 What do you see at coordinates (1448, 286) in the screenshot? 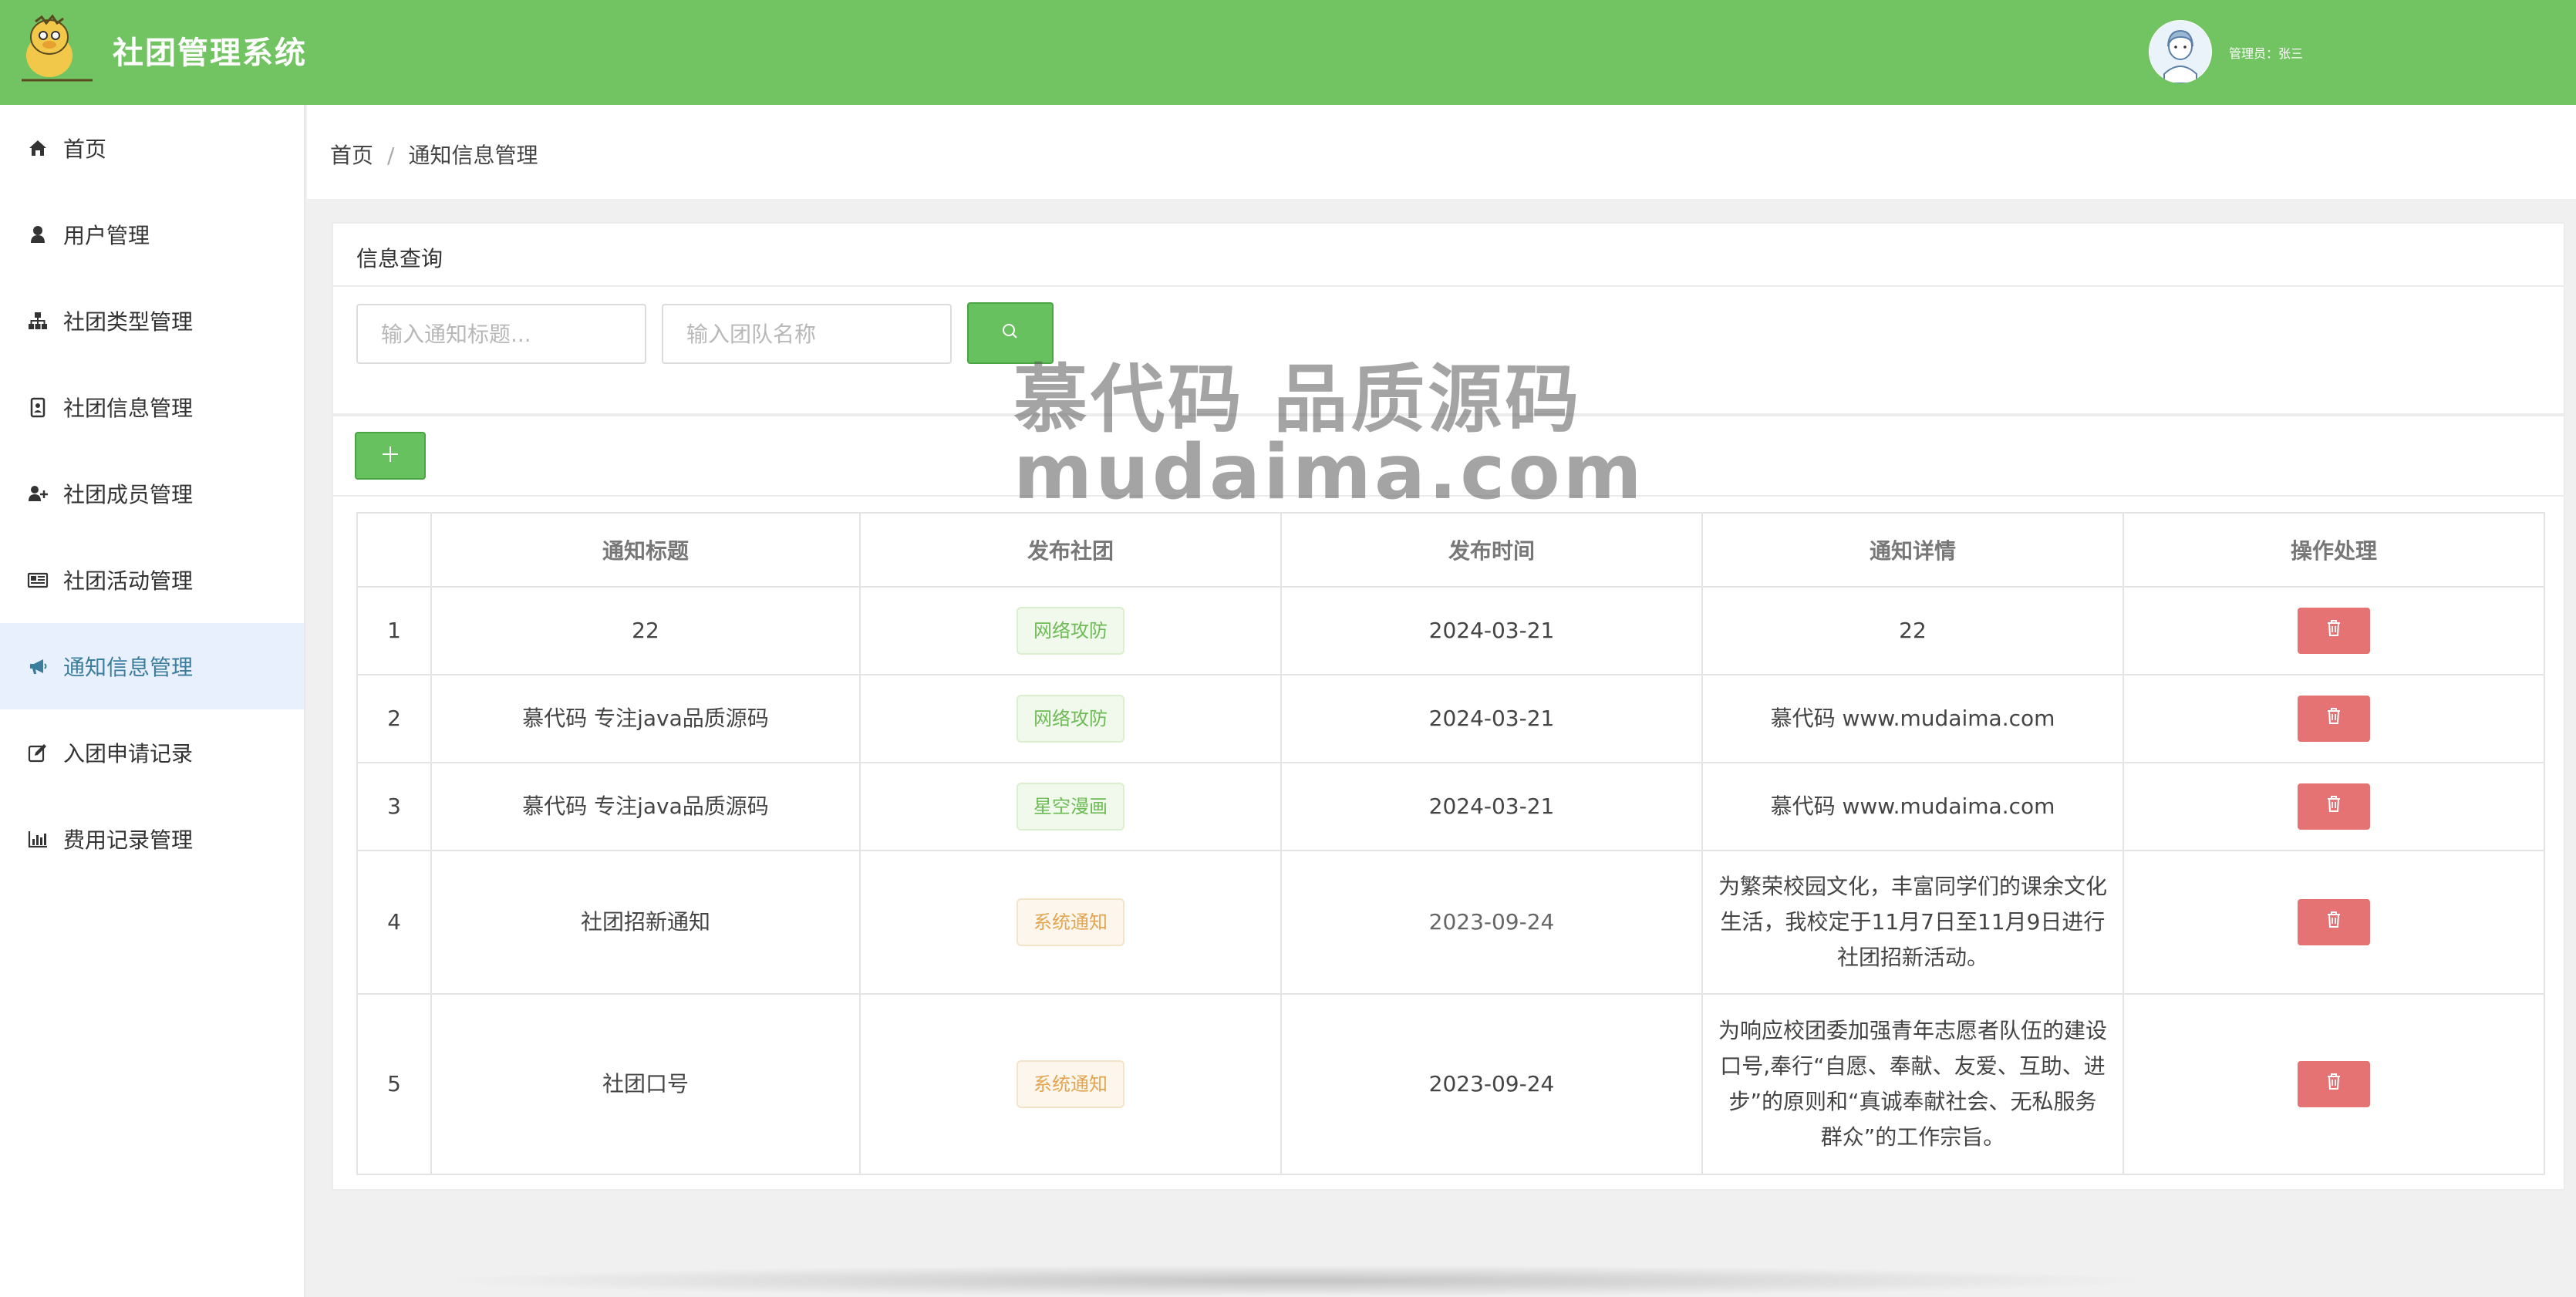
I see `divider` at bounding box center [1448, 286].